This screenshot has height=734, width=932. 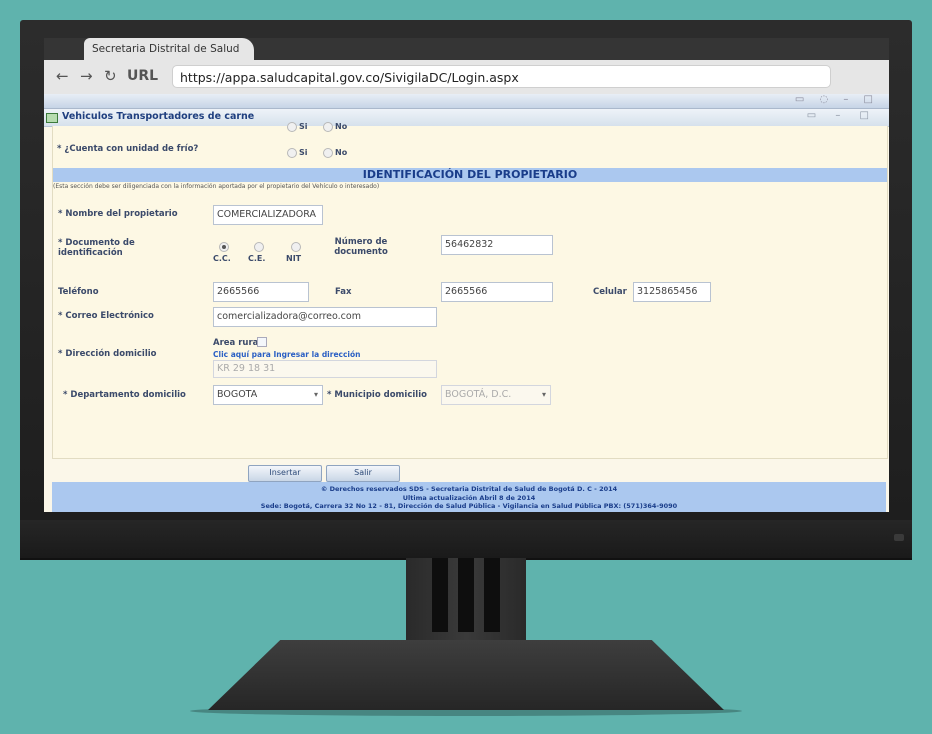 What do you see at coordinates (377, 395) in the screenshot?
I see `municipality-label: * Municipio domicilio` at bounding box center [377, 395].